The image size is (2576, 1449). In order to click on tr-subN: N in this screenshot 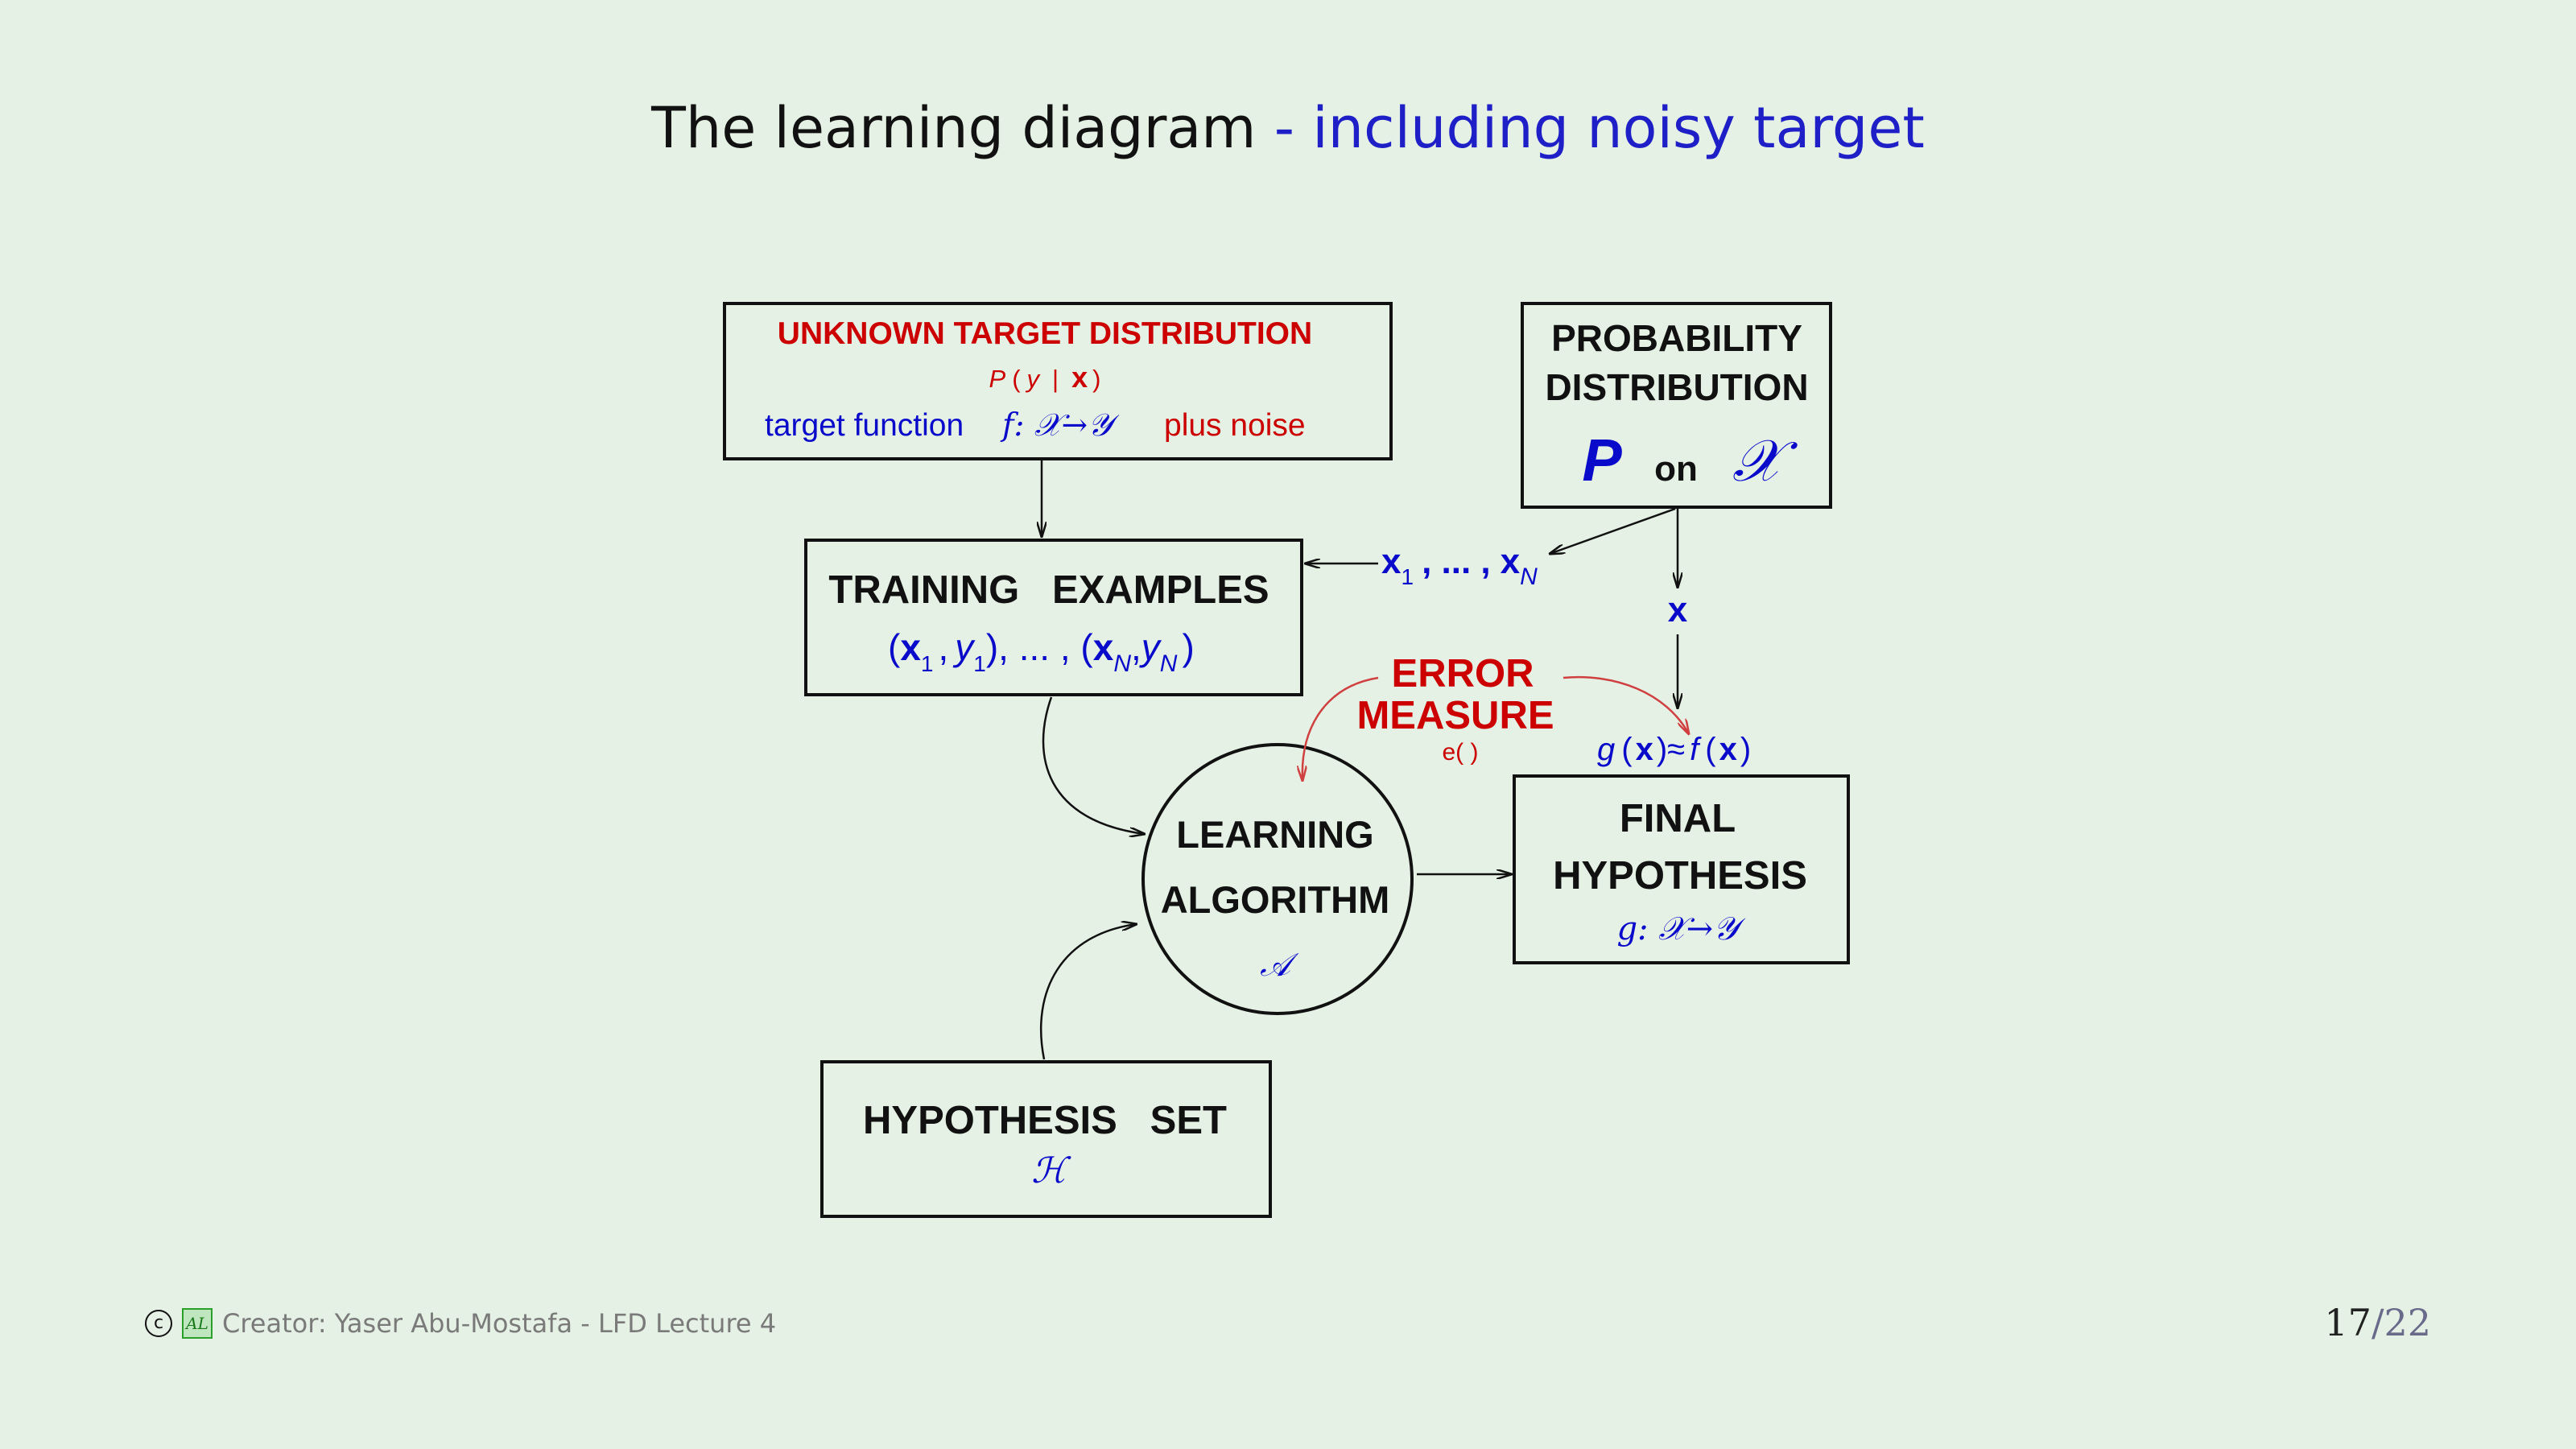, I will do `click(1122, 663)`.